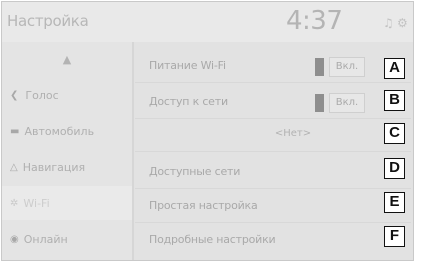 This screenshot has height=263, width=429. I want to click on advanced-settings-row: Подробные настройки, so click(273, 240).